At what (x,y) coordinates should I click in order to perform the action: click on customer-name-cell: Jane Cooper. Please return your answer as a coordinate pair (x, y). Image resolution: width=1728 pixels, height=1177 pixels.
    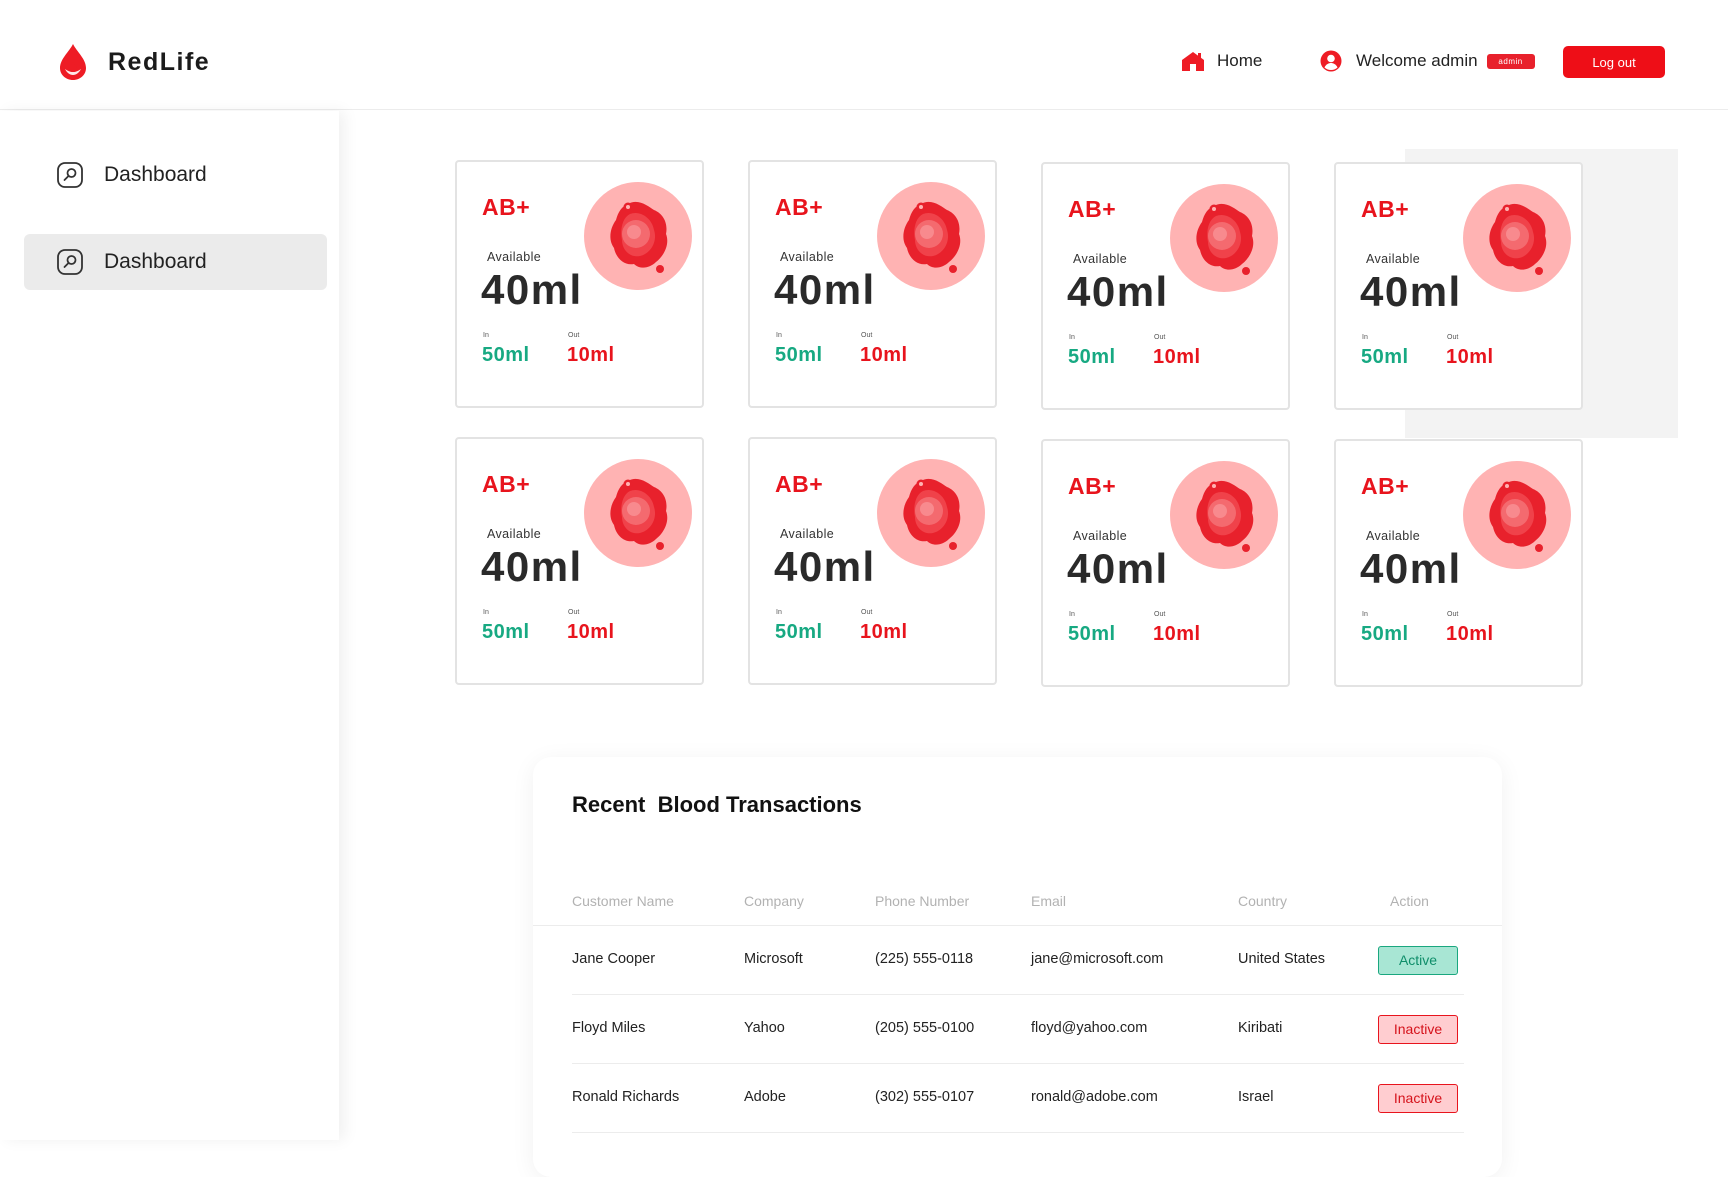
    Looking at the image, I should click on (614, 959).